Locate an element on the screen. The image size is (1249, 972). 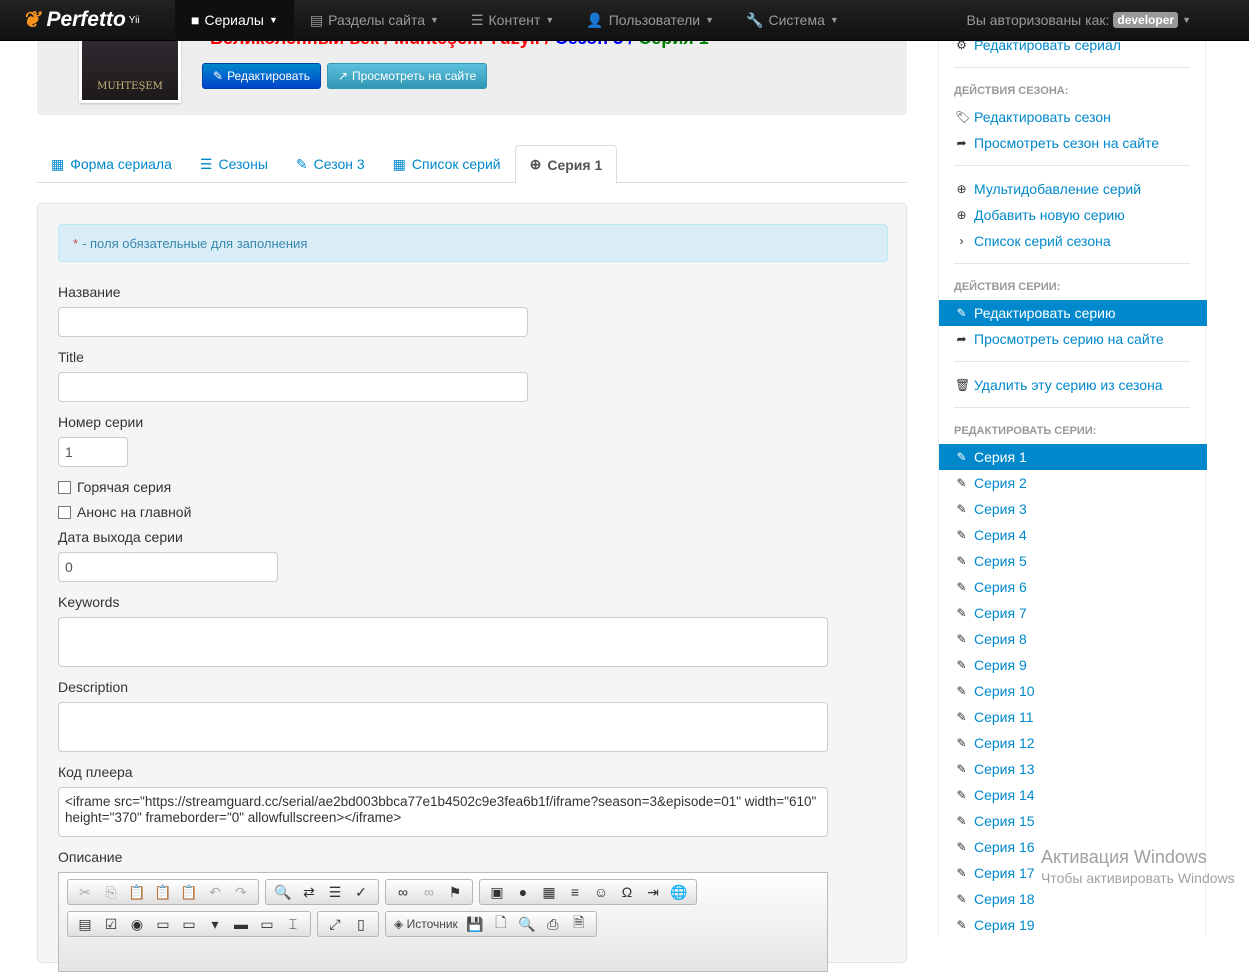
sidebar-add-episode: ⊕ Добавить новую серию is located at coordinates (1073, 215).